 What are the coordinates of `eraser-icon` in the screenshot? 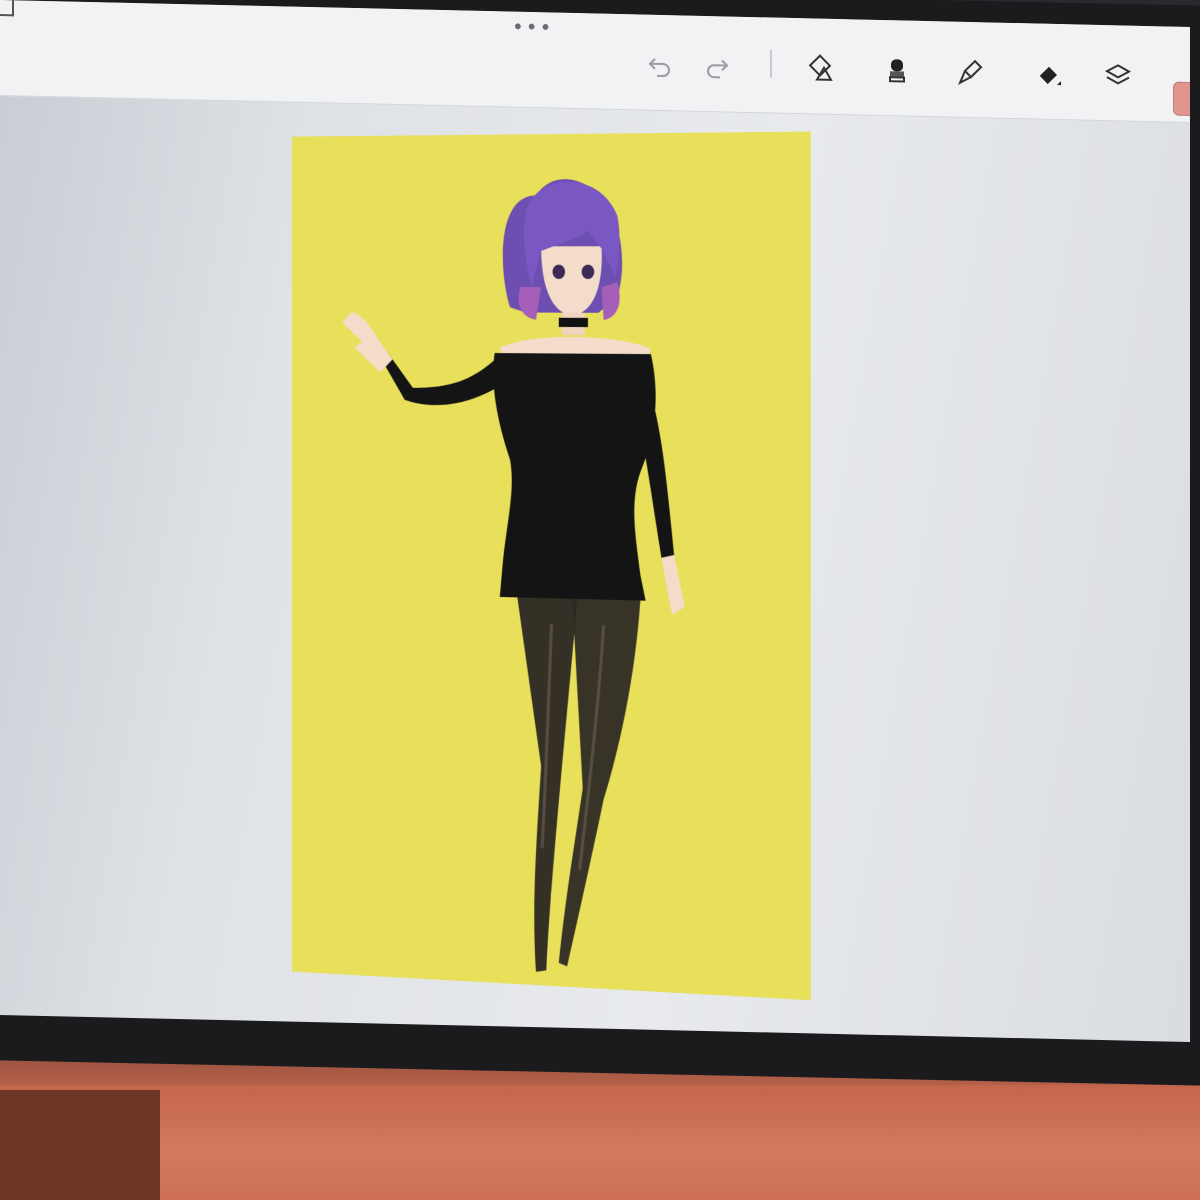 It's located at (1049, 76).